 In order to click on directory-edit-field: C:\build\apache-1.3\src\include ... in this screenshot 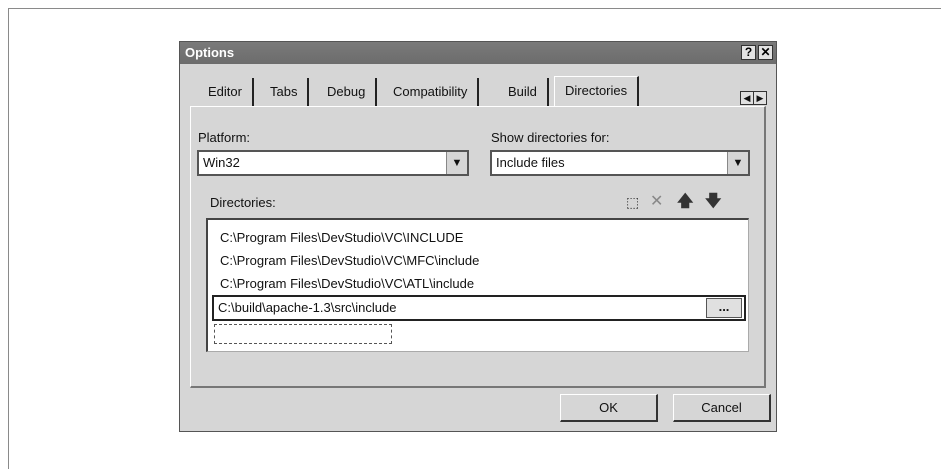, I will do `click(479, 308)`.